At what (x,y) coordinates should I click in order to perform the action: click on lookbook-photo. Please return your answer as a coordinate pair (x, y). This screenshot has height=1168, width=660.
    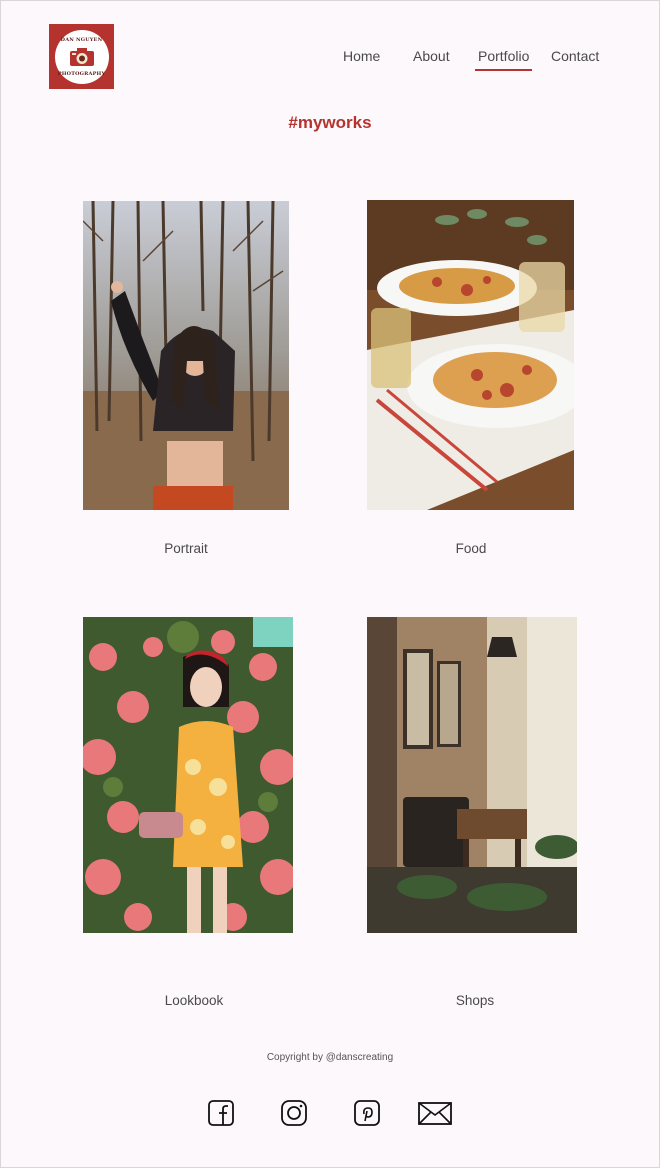
    Looking at the image, I should click on (188, 775).